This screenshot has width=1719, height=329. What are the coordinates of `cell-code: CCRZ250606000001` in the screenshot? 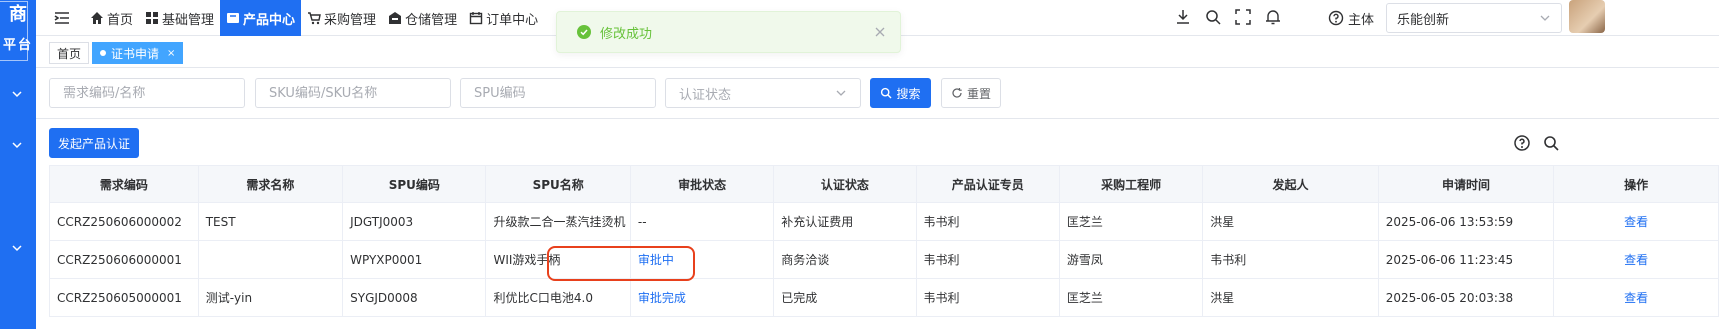 It's located at (124, 259).